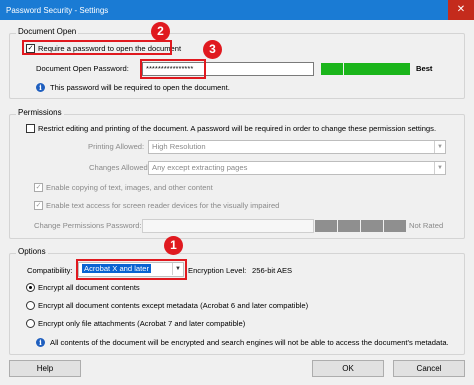  What do you see at coordinates (212, 49) in the screenshot?
I see `annotation-badge-3: 3` at bounding box center [212, 49].